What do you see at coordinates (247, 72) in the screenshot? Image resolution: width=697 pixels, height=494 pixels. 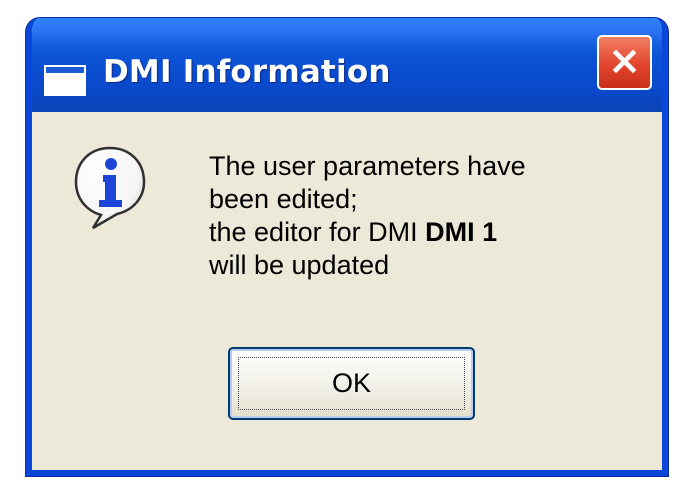 I see `dialog-title: DMI Information` at bounding box center [247, 72].